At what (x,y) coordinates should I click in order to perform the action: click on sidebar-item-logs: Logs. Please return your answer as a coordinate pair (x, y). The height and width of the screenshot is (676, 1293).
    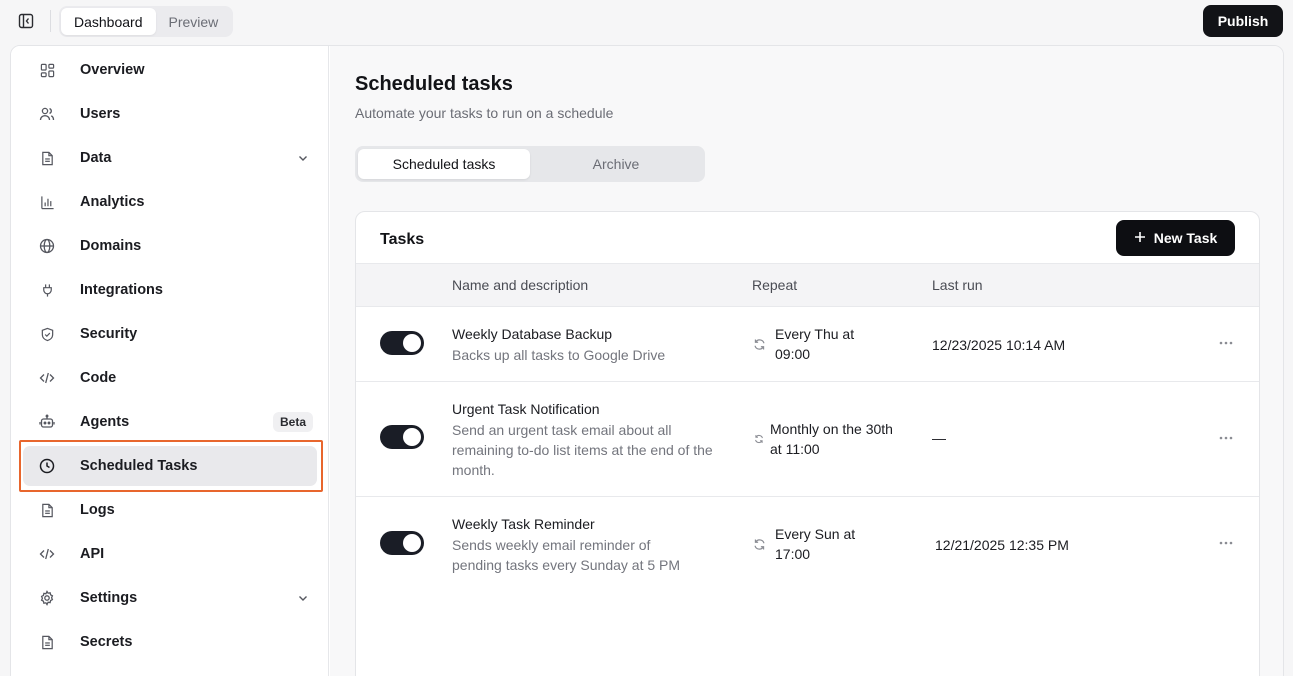
    Looking at the image, I should click on (170, 510).